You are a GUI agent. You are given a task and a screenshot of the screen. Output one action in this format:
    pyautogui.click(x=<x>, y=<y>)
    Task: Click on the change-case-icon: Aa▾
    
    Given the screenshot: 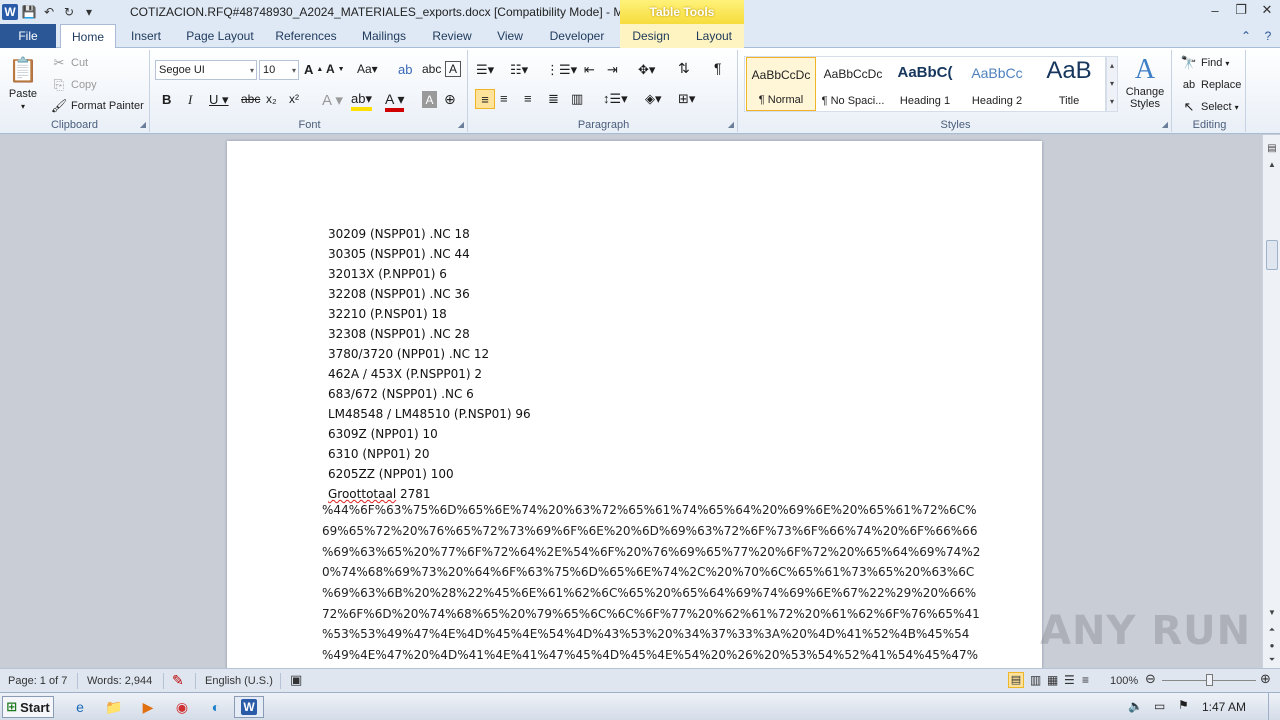 What is the action you would take?
    pyautogui.click(x=367, y=69)
    